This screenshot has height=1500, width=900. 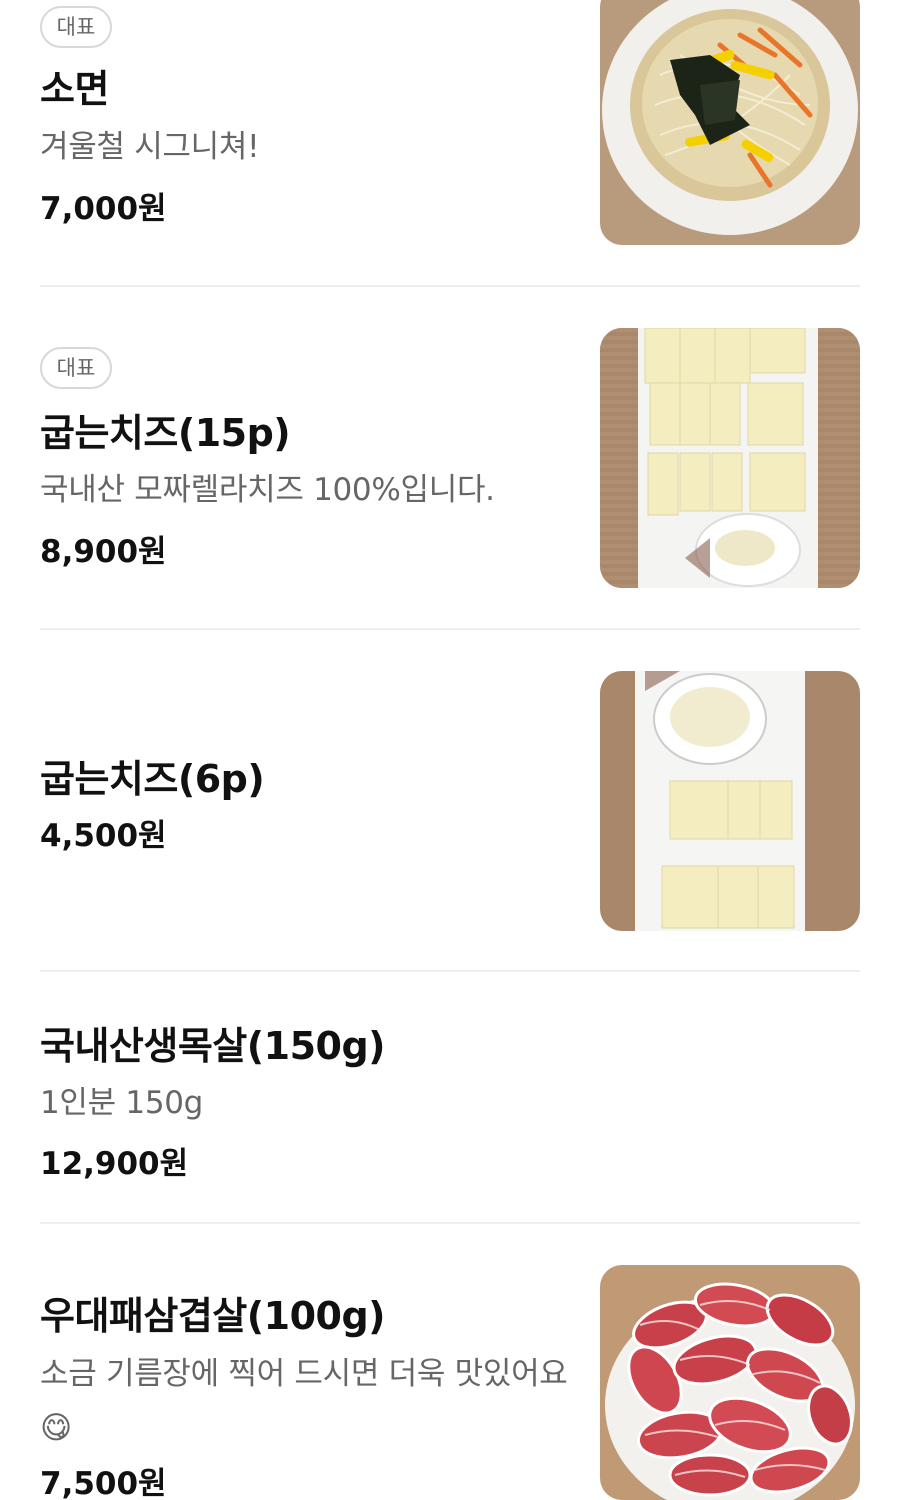 I want to click on menu-item-description: 국내산 모짜렐라치즈 100%입니다., so click(x=267, y=490).